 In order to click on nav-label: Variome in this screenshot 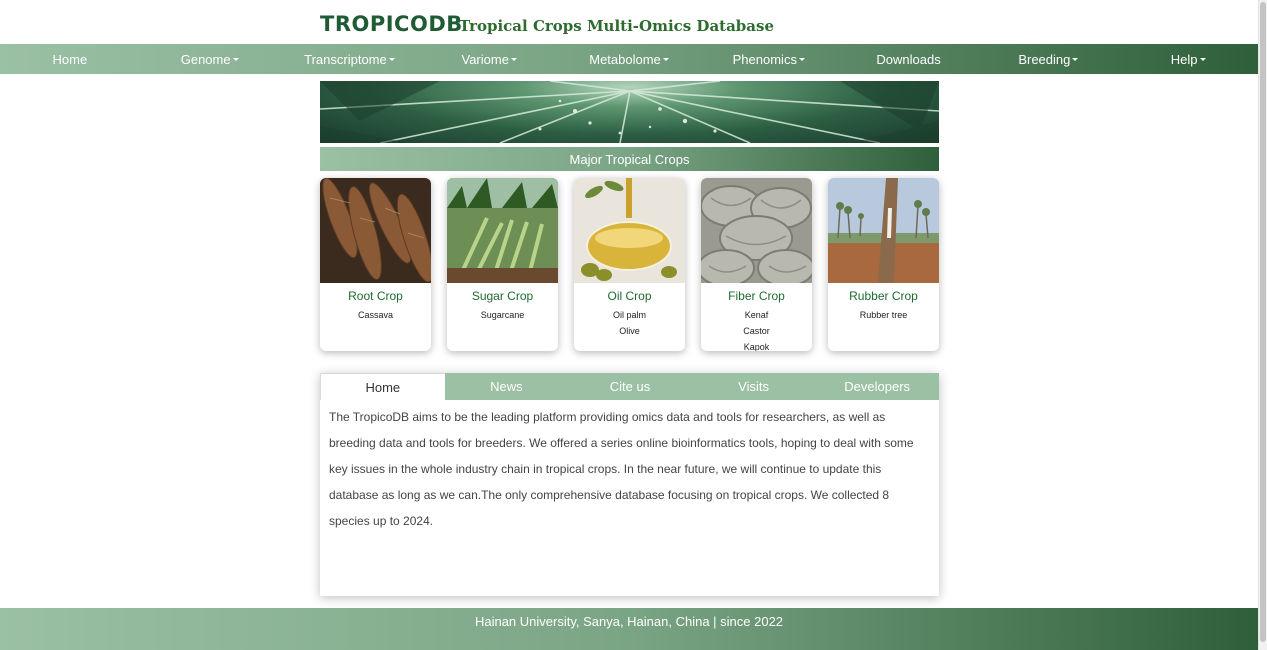, I will do `click(485, 59)`.